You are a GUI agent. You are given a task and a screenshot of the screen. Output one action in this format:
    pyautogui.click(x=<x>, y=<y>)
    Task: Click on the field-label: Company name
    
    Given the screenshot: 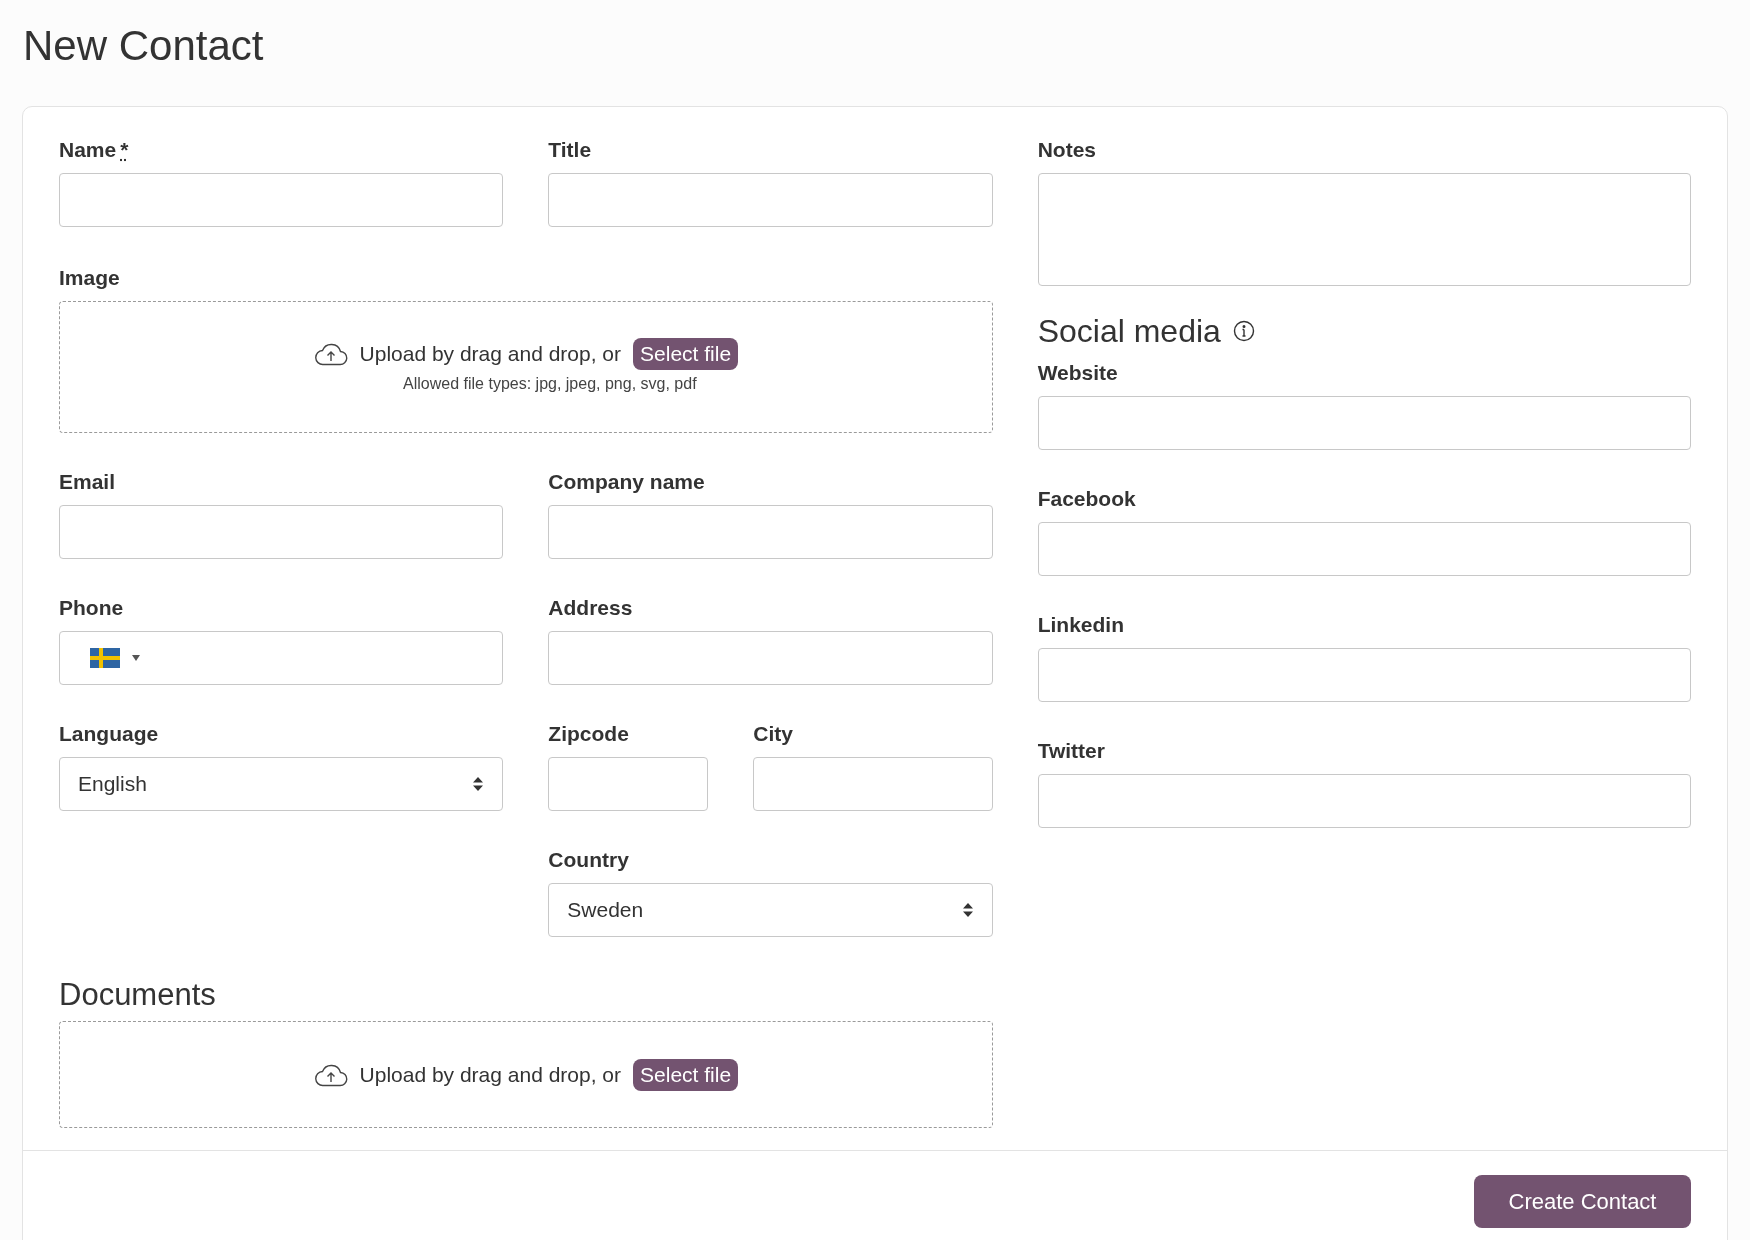 What is the action you would take?
    pyautogui.click(x=626, y=482)
    